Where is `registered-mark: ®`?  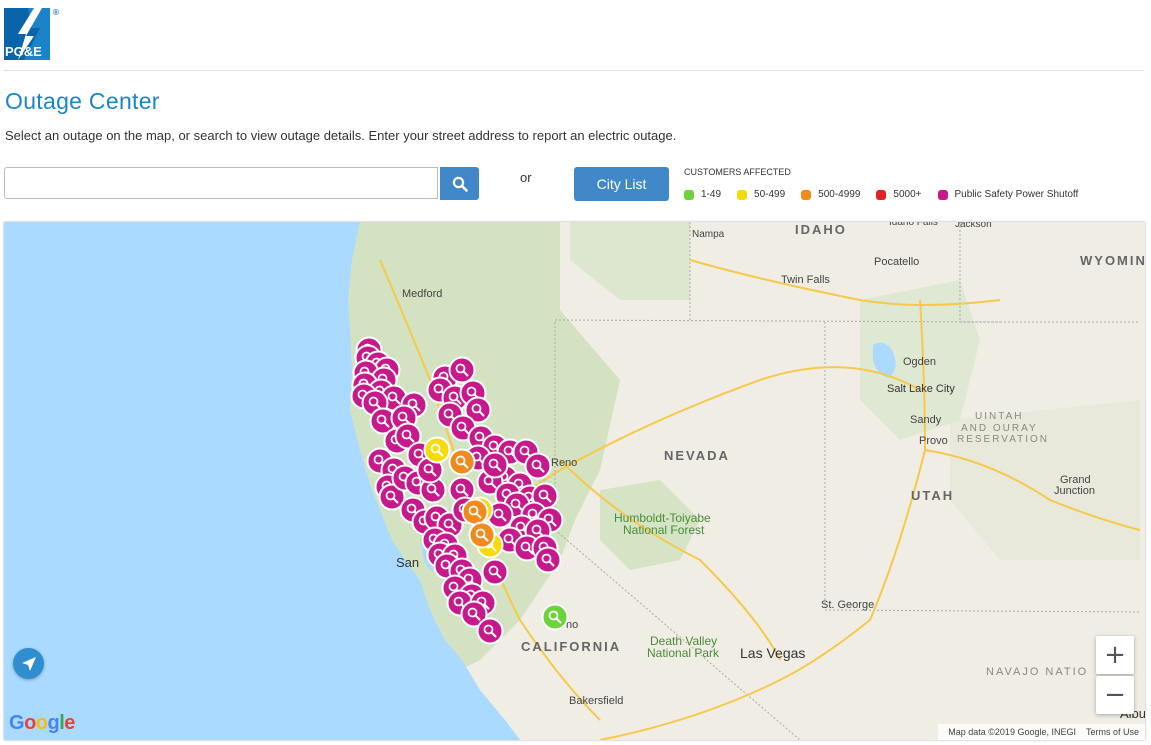
registered-mark: ® is located at coordinates (56, 12).